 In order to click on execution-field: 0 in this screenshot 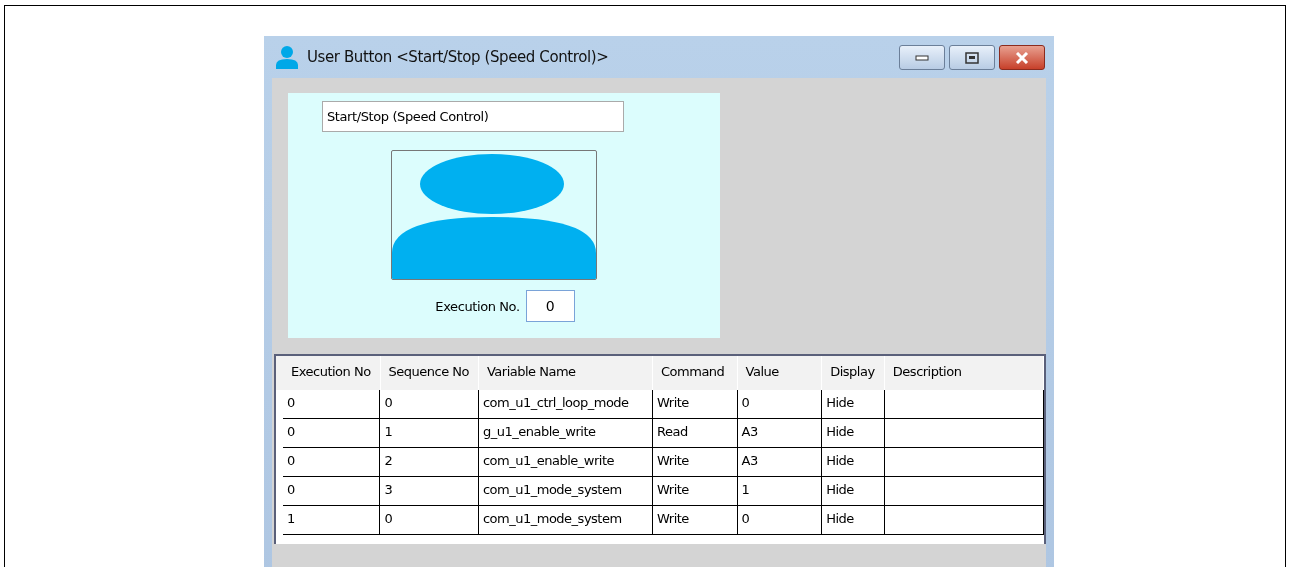, I will do `click(550, 306)`.